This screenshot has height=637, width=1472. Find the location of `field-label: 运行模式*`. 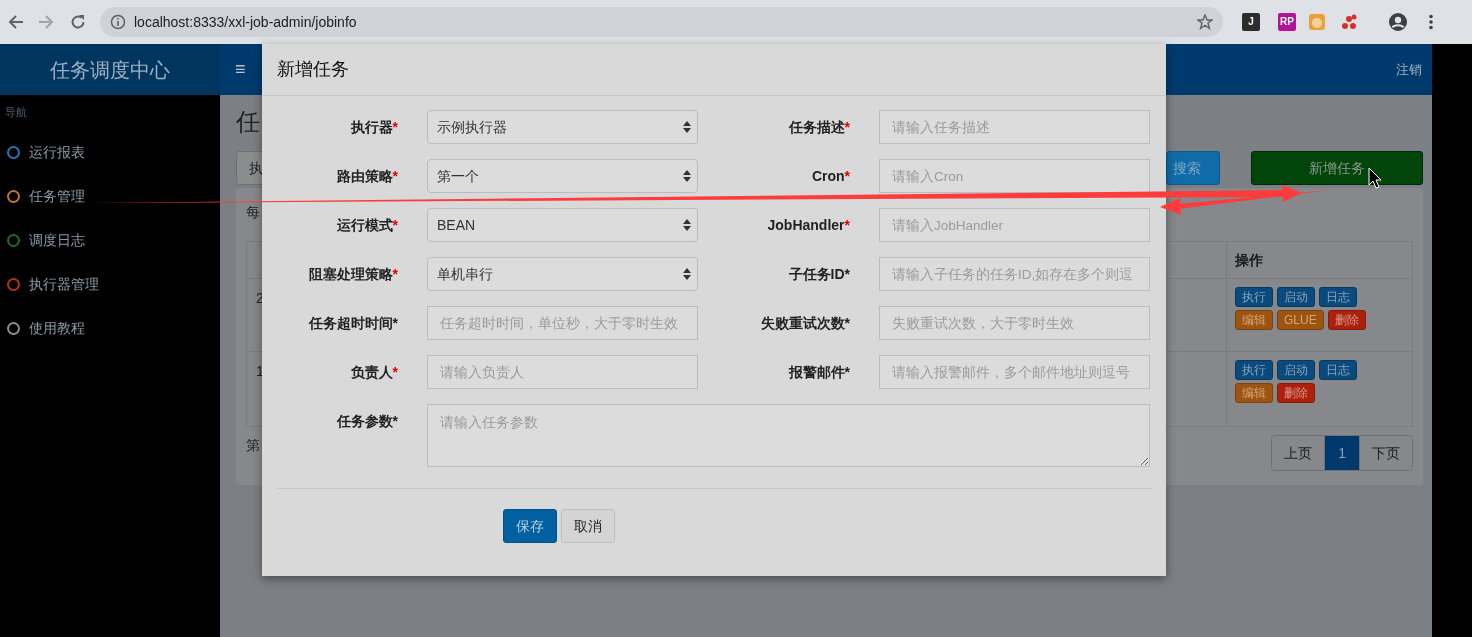

field-label: 运行模式* is located at coordinates (367, 225).